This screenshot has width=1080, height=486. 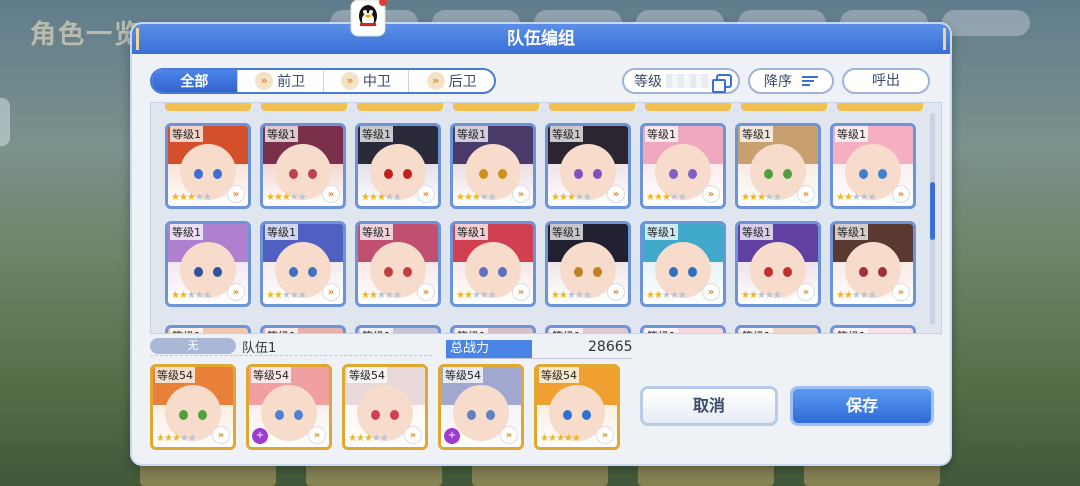 I want to click on team-tag: 无, so click(x=193, y=346).